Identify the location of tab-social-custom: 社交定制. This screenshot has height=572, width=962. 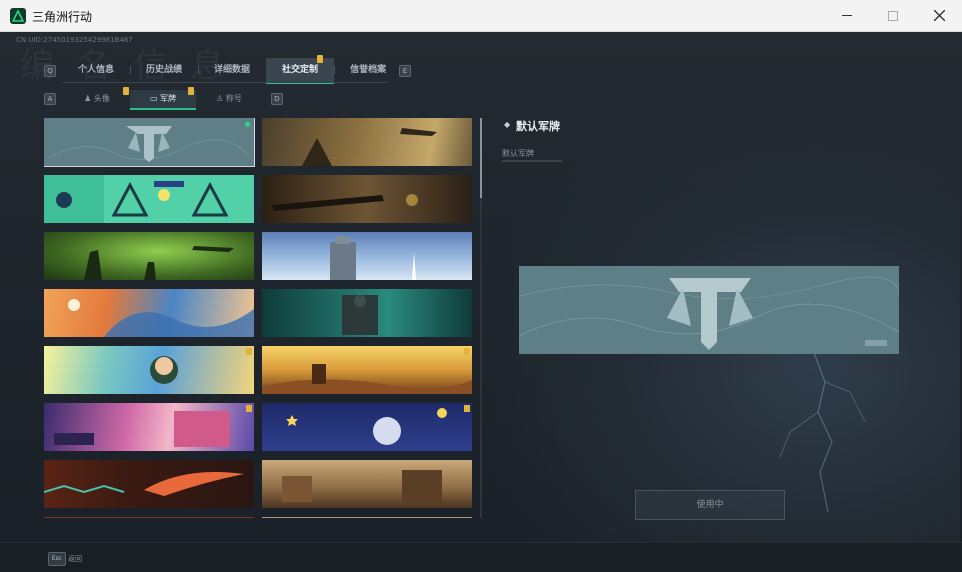
(300, 71).